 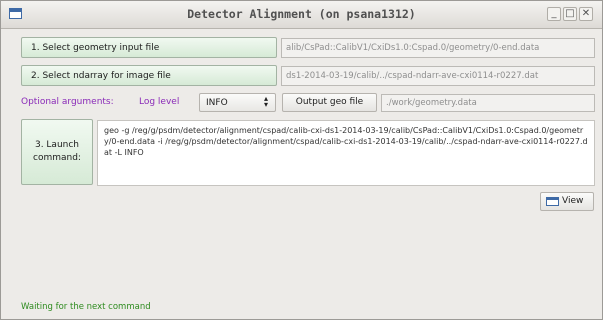 What do you see at coordinates (586, 14) in the screenshot?
I see `close-button: ✕` at bounding box center [586, 14].